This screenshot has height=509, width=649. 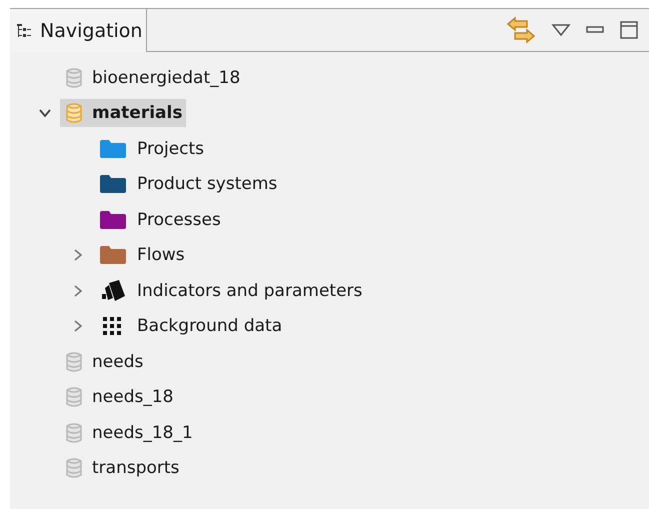 What do you see at coordinates (152, 78) in the screenshot?
I see `tree-item: bioenergiedat_18` at bounding box center [152, 78].